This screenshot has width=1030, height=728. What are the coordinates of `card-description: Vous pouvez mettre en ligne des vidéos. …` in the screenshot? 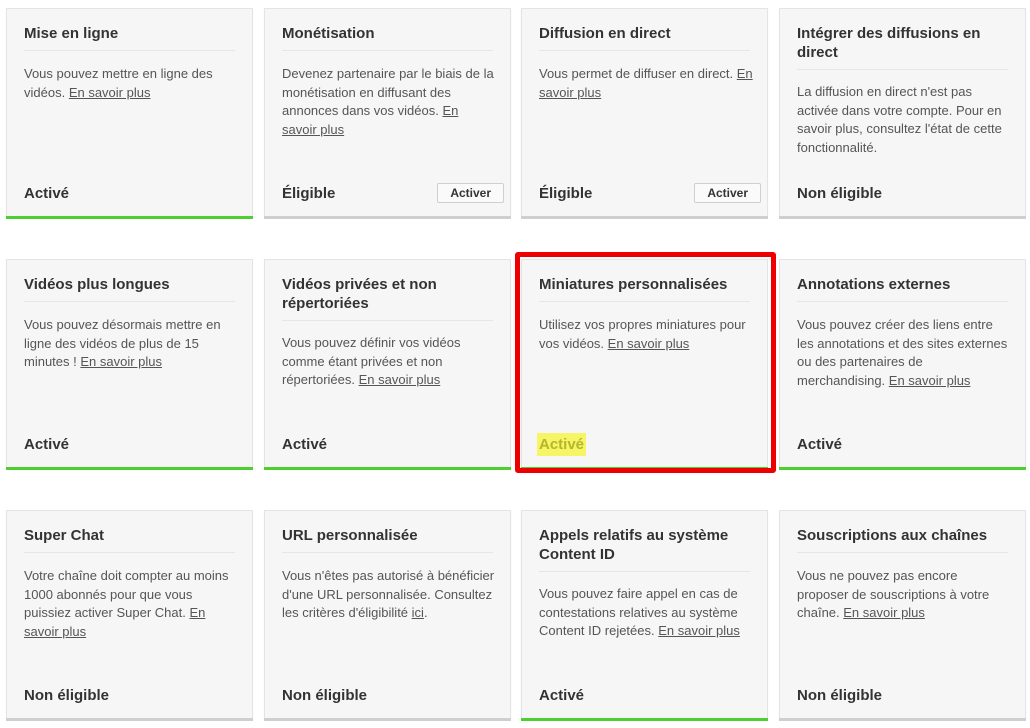 It's located at (131, 83).